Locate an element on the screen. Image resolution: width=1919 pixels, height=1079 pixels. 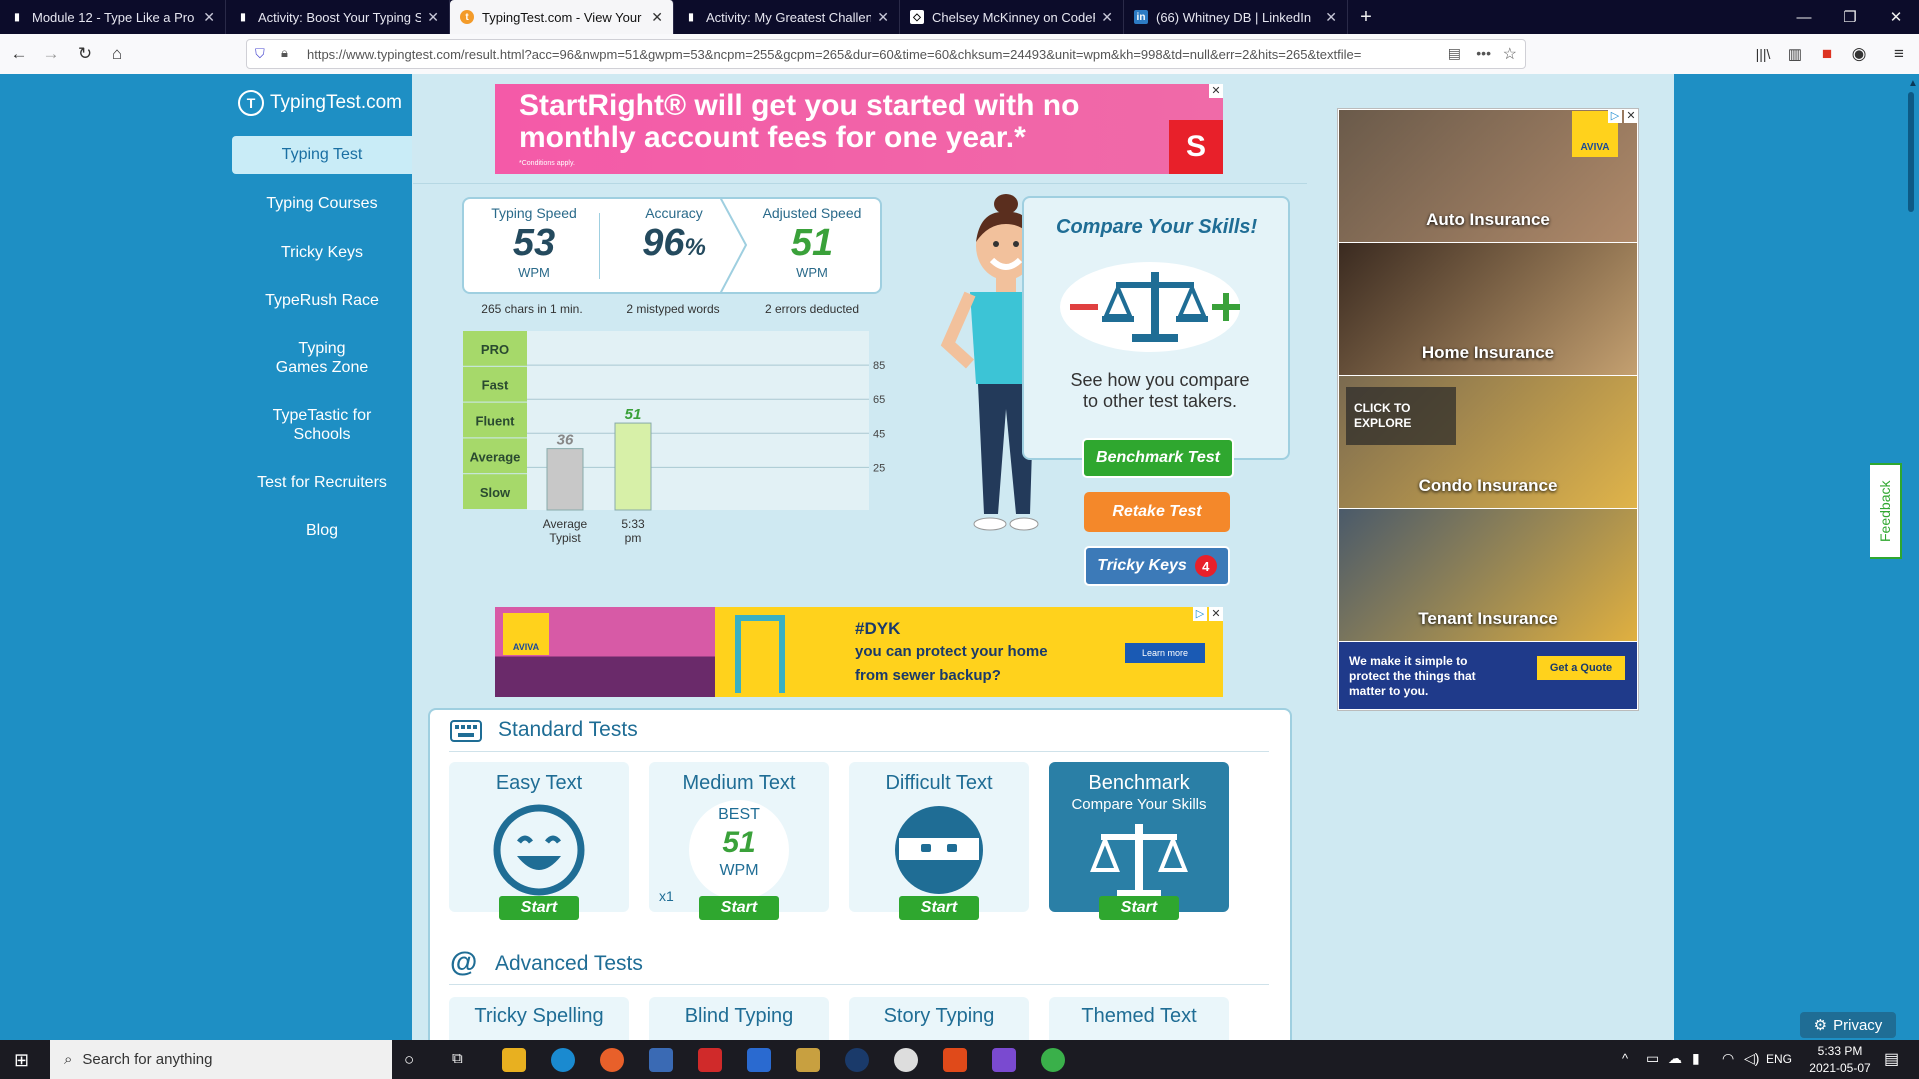
onedrive-icon: ☁ is located at coordinates (1675, 1058).